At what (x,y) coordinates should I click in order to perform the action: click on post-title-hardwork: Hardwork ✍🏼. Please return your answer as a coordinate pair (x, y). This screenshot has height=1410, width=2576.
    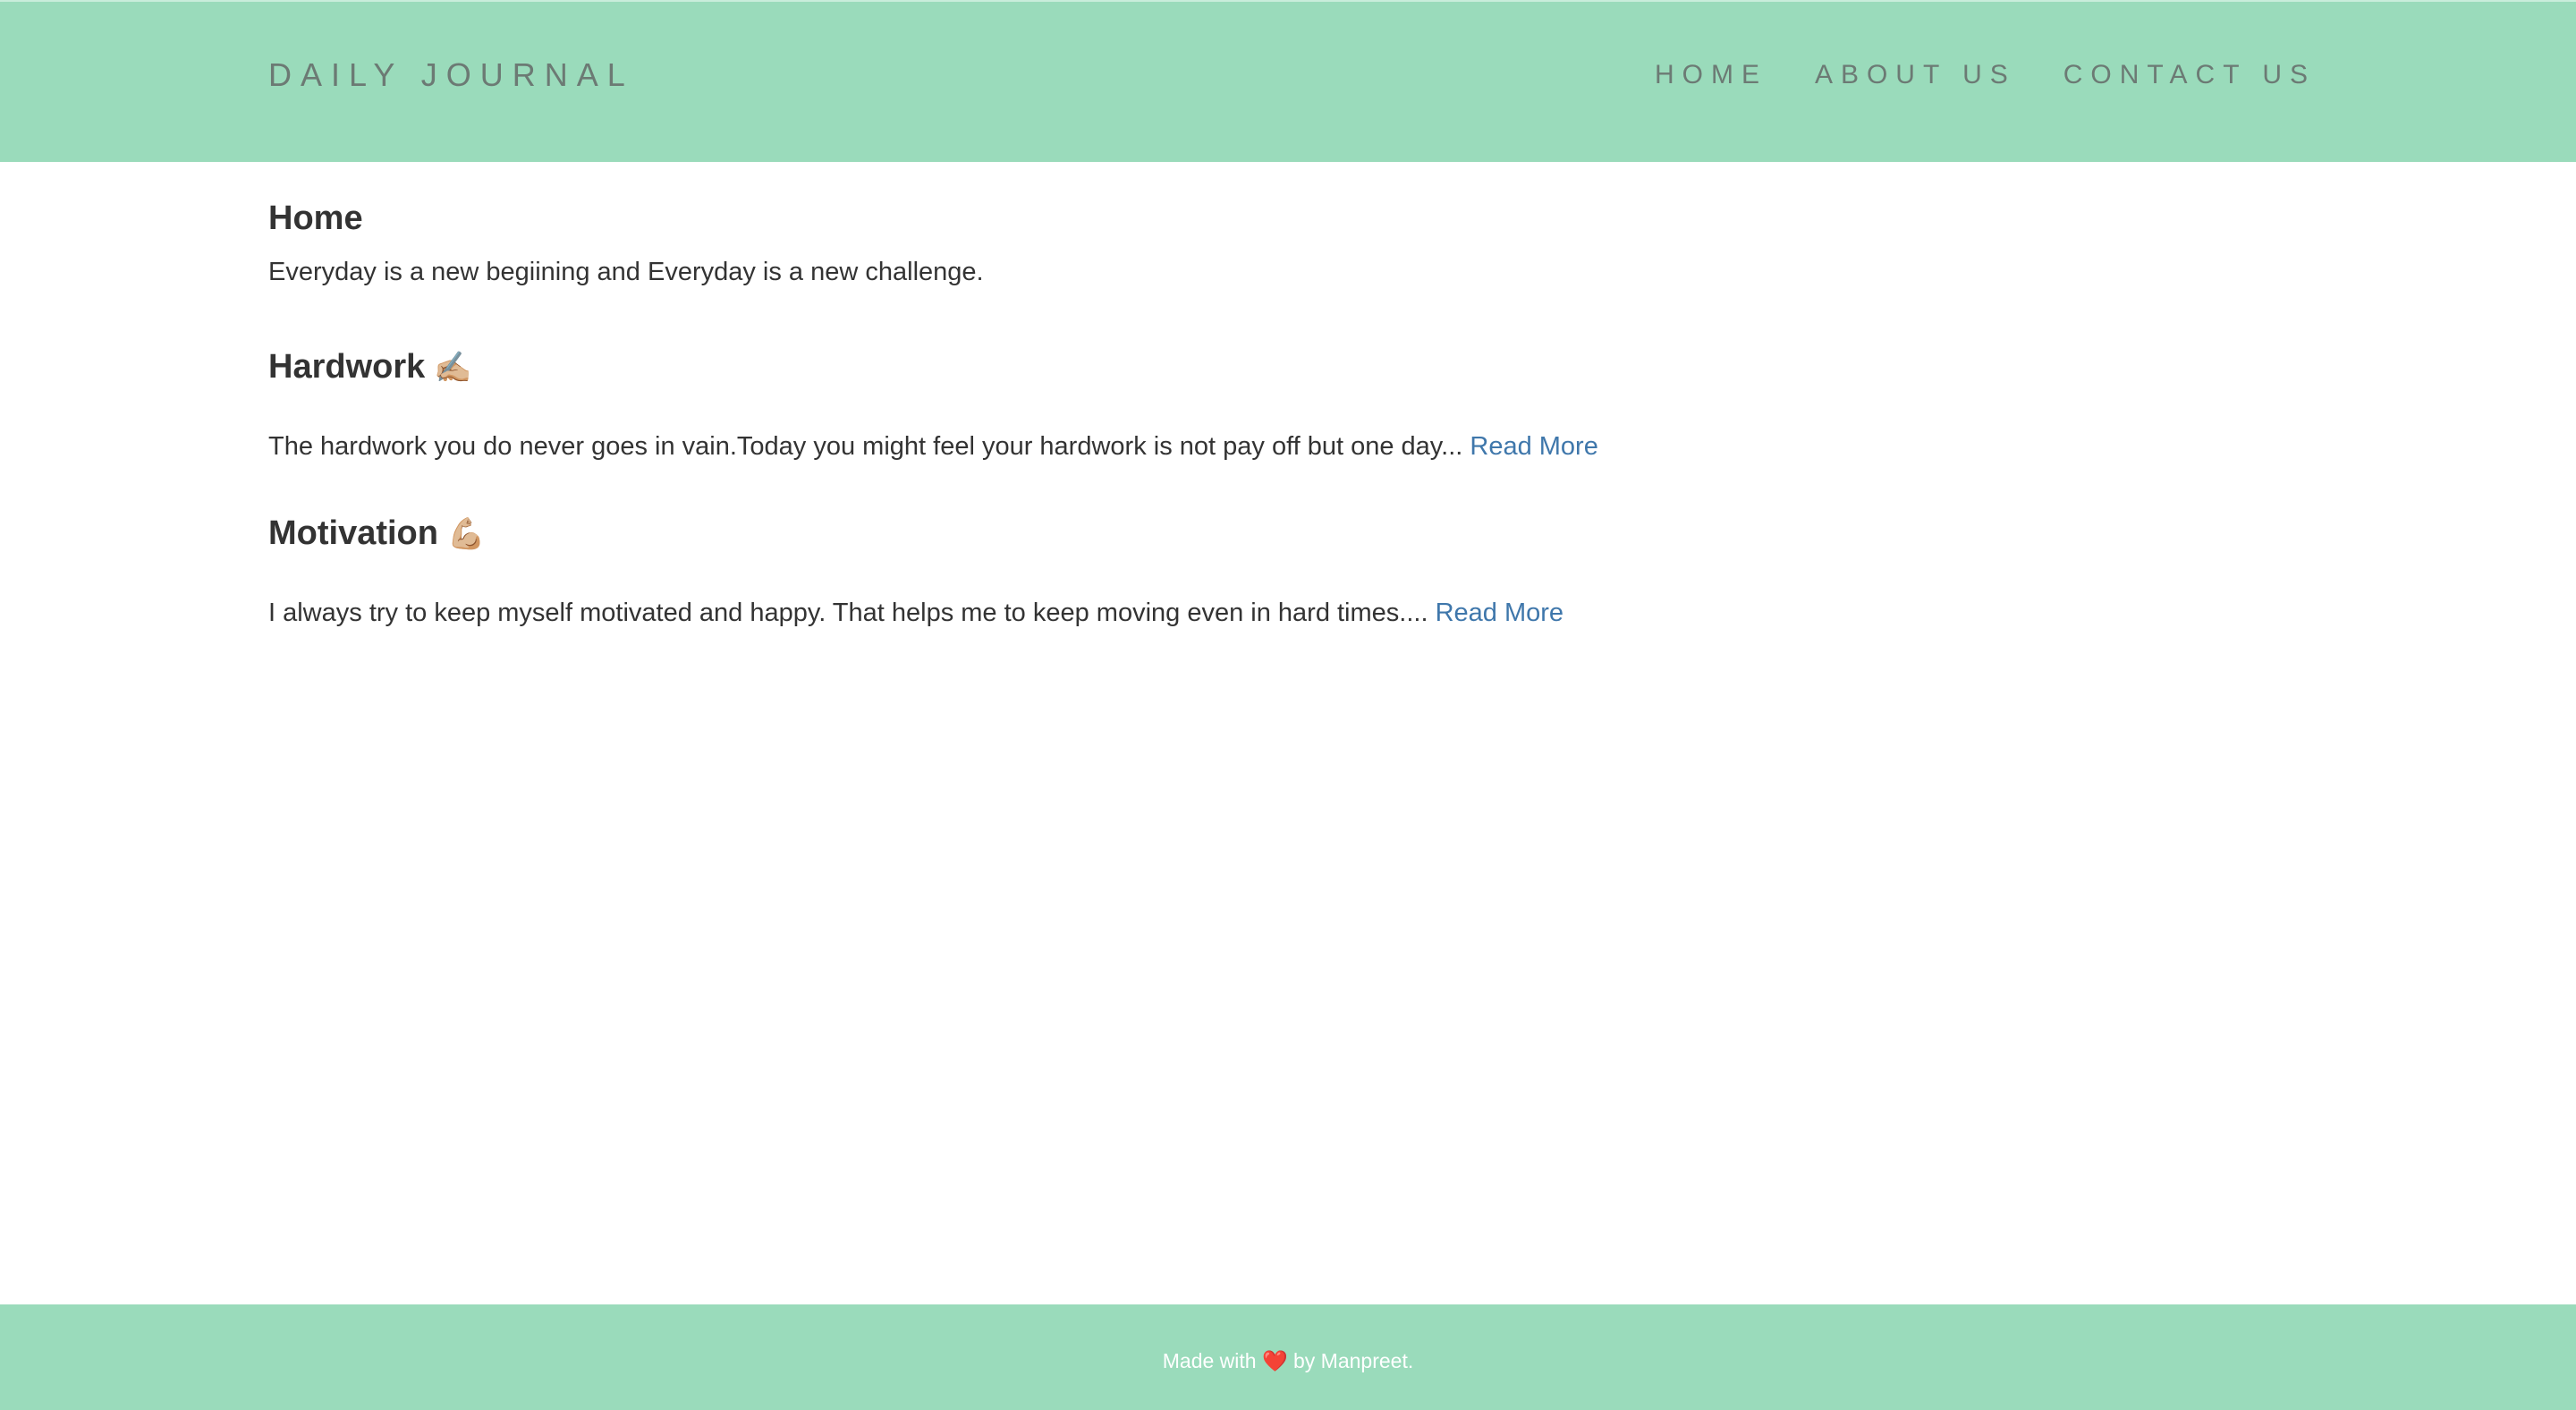
    Looking at the image, I should click on (370, 367).